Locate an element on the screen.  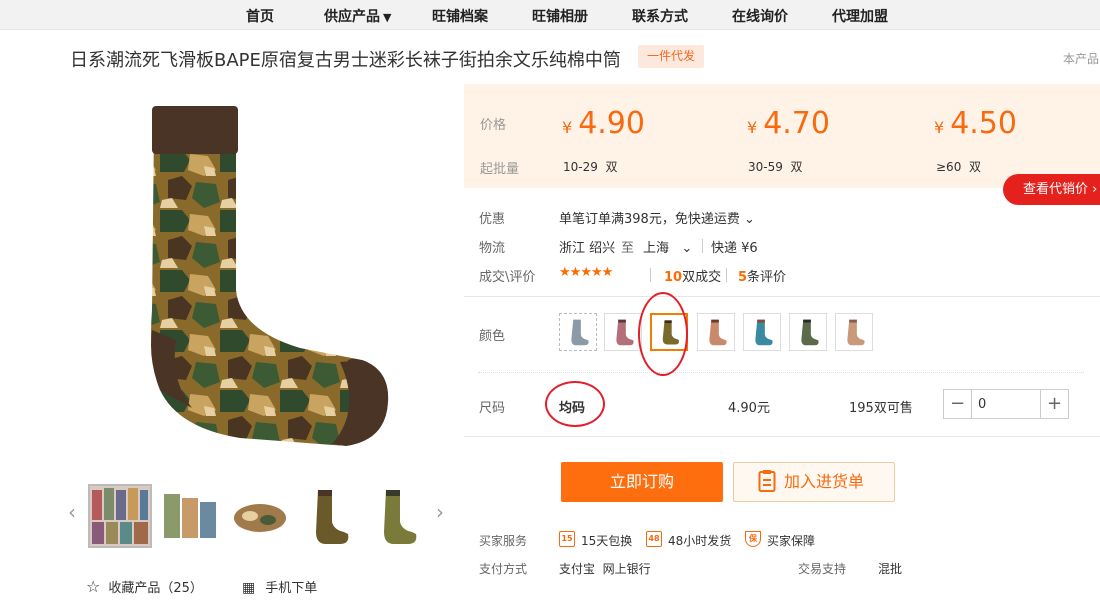
review-suffix: 条评价 is located at coordinates (767, 277).